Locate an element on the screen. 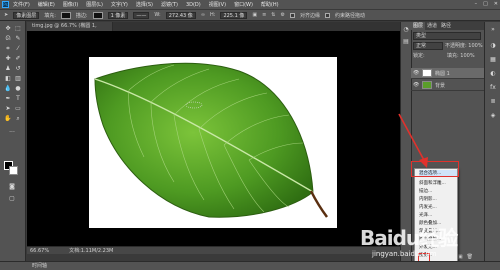  marquee-tool-icon: ⬚ is located at coordinates (18, 29).